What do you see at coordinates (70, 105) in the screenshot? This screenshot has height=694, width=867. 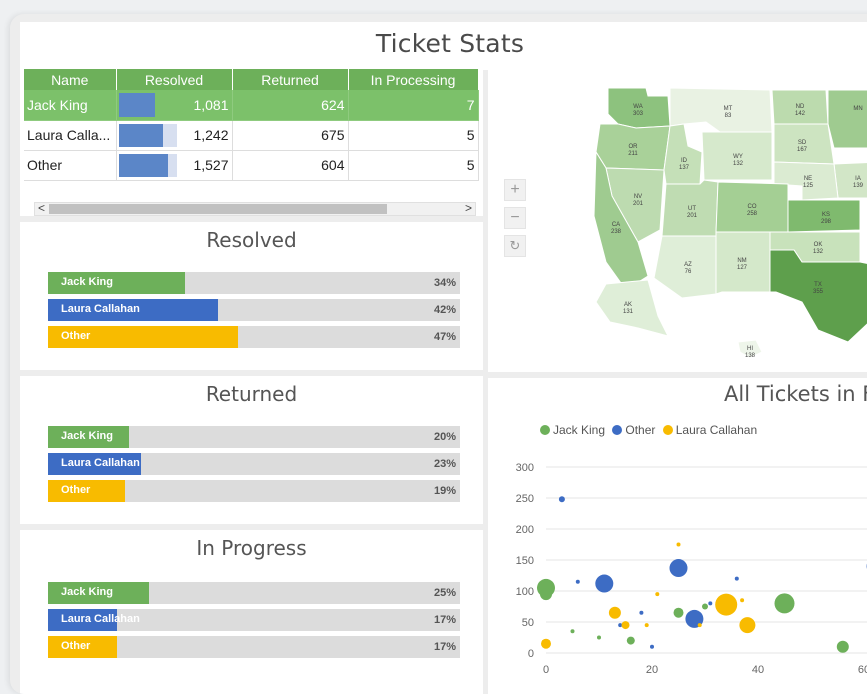 I see `cell-name: Jack King` at bounding box center [70, 105].